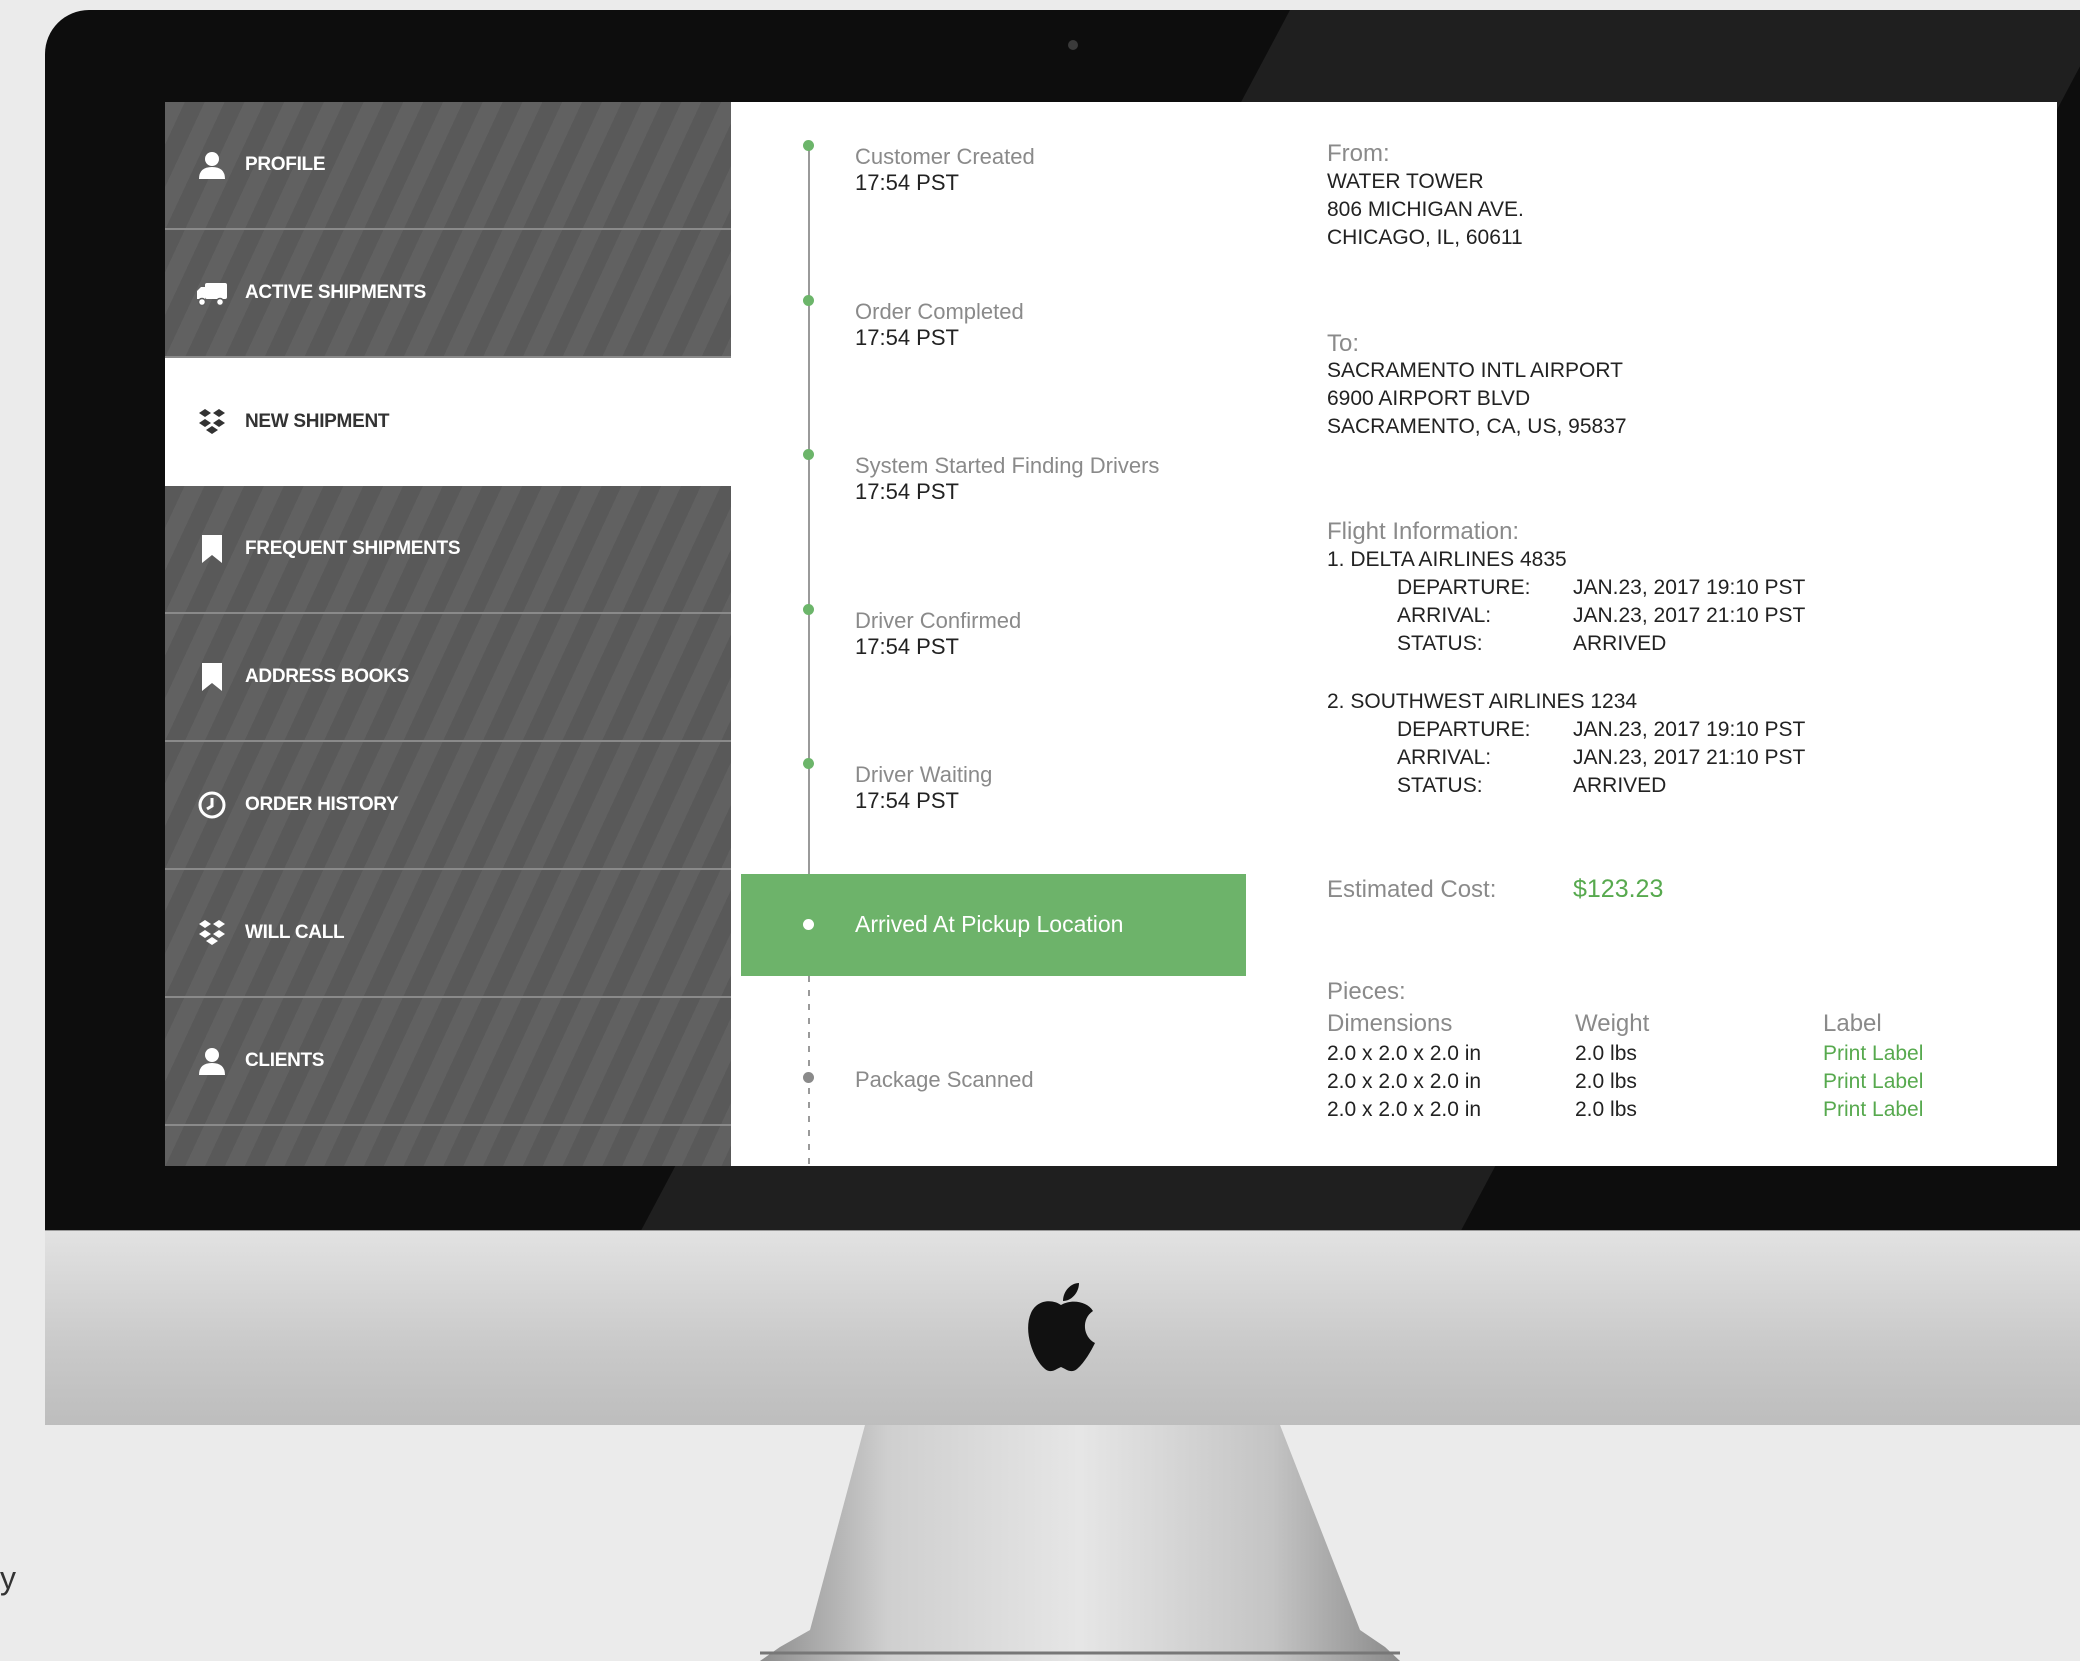 The image size is (2080, 1661). I want to click on sidebar-item-will-call: WILL CALL, so click(448, 934).